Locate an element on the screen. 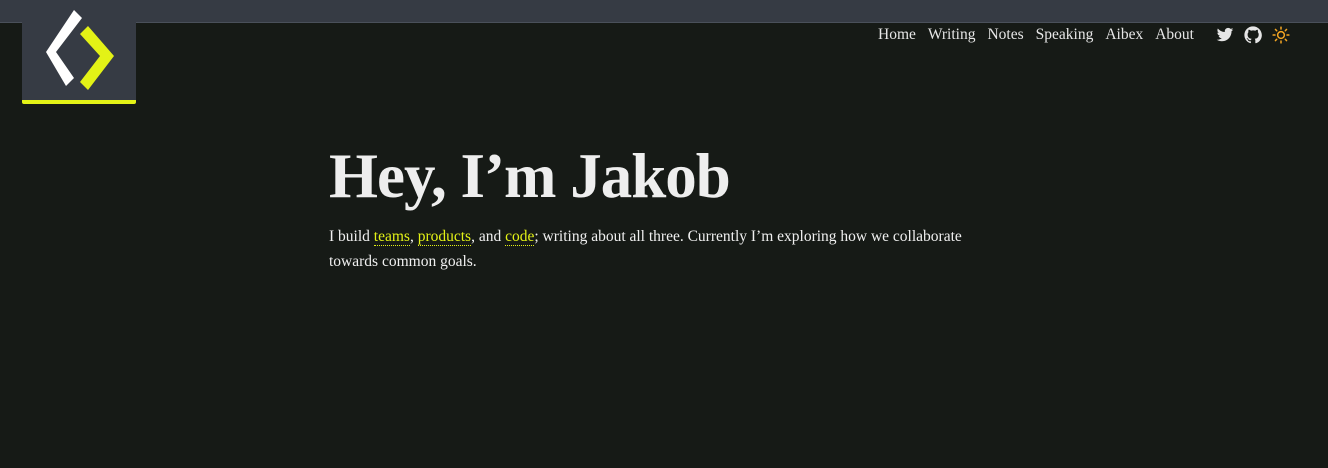 The height and width of the screenshot is (468, 1328). code-brackets-logo-icon is located at coordinates (80, 50).